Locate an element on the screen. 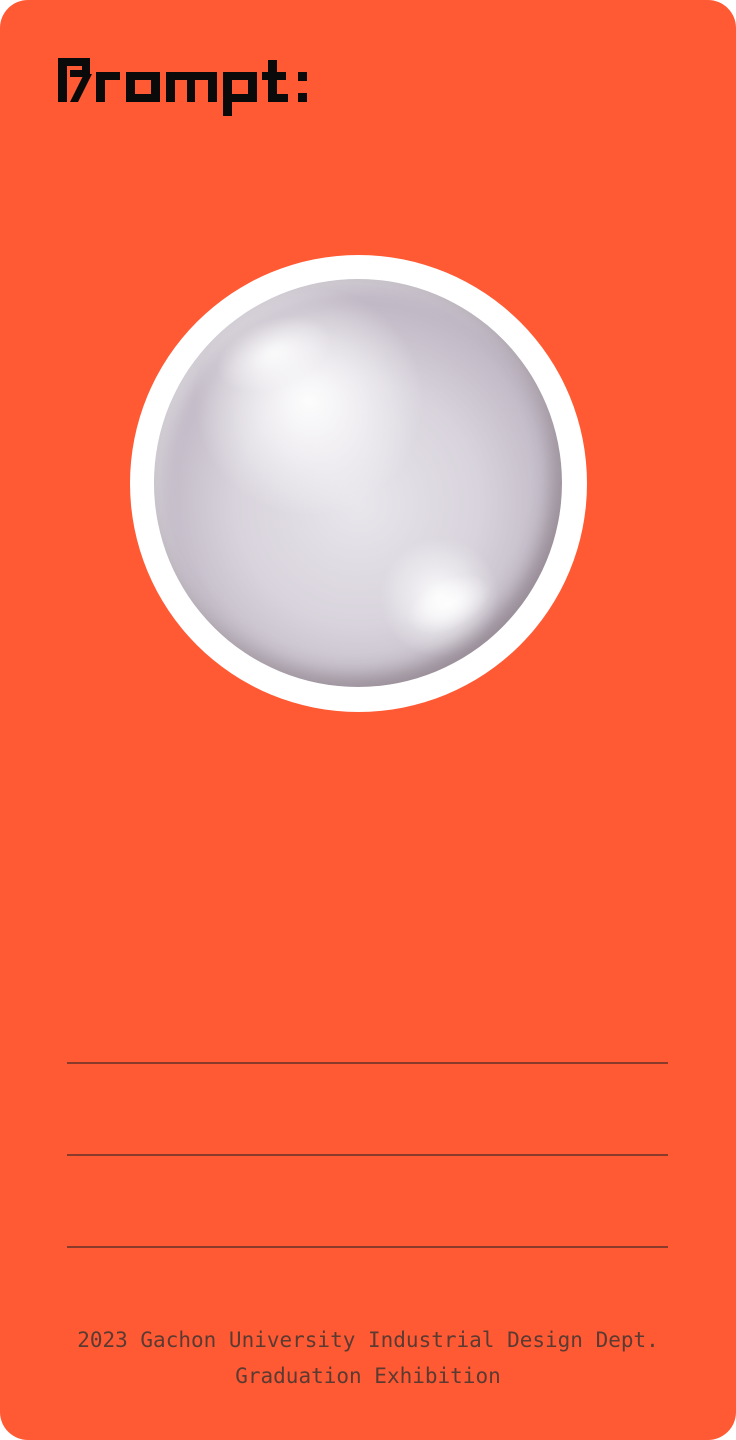  prompt-logo is located at coordinates (186, 85).